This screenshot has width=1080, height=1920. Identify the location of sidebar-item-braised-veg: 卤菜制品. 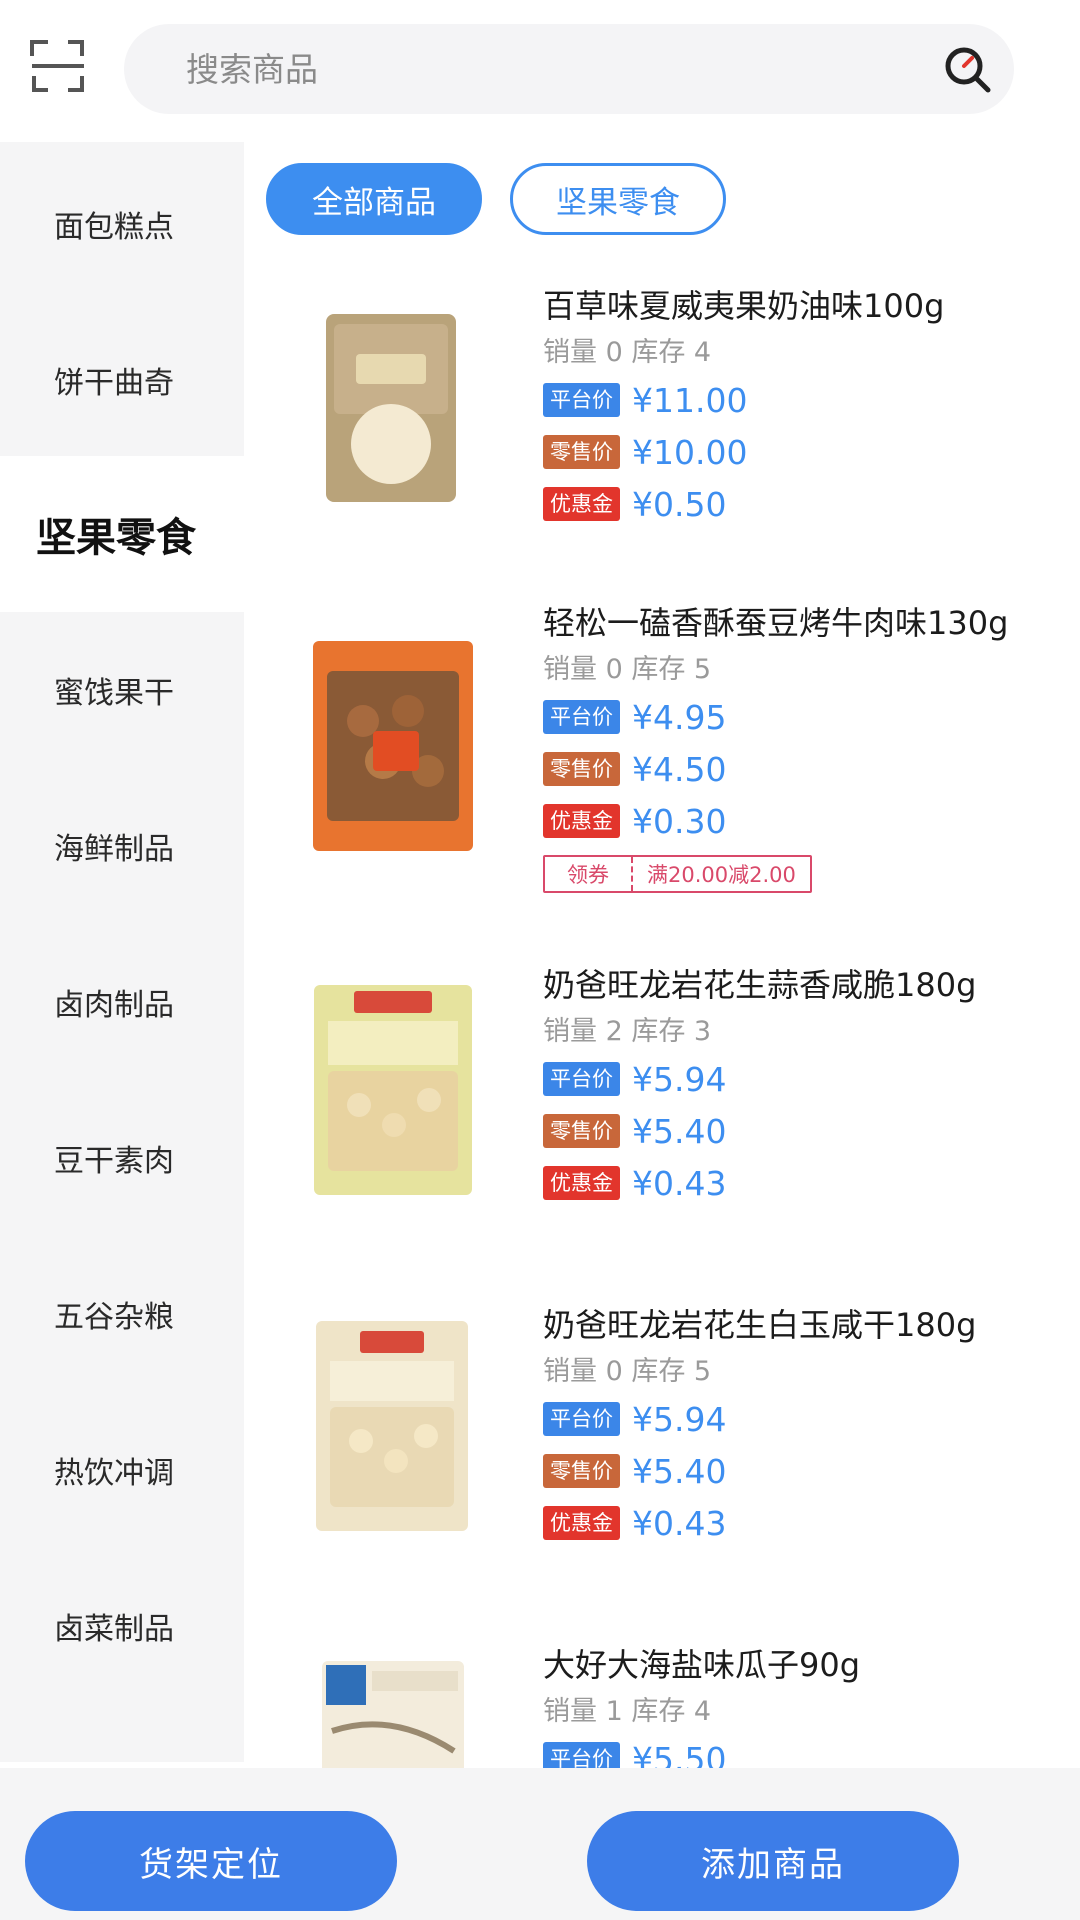
(122, 1626).